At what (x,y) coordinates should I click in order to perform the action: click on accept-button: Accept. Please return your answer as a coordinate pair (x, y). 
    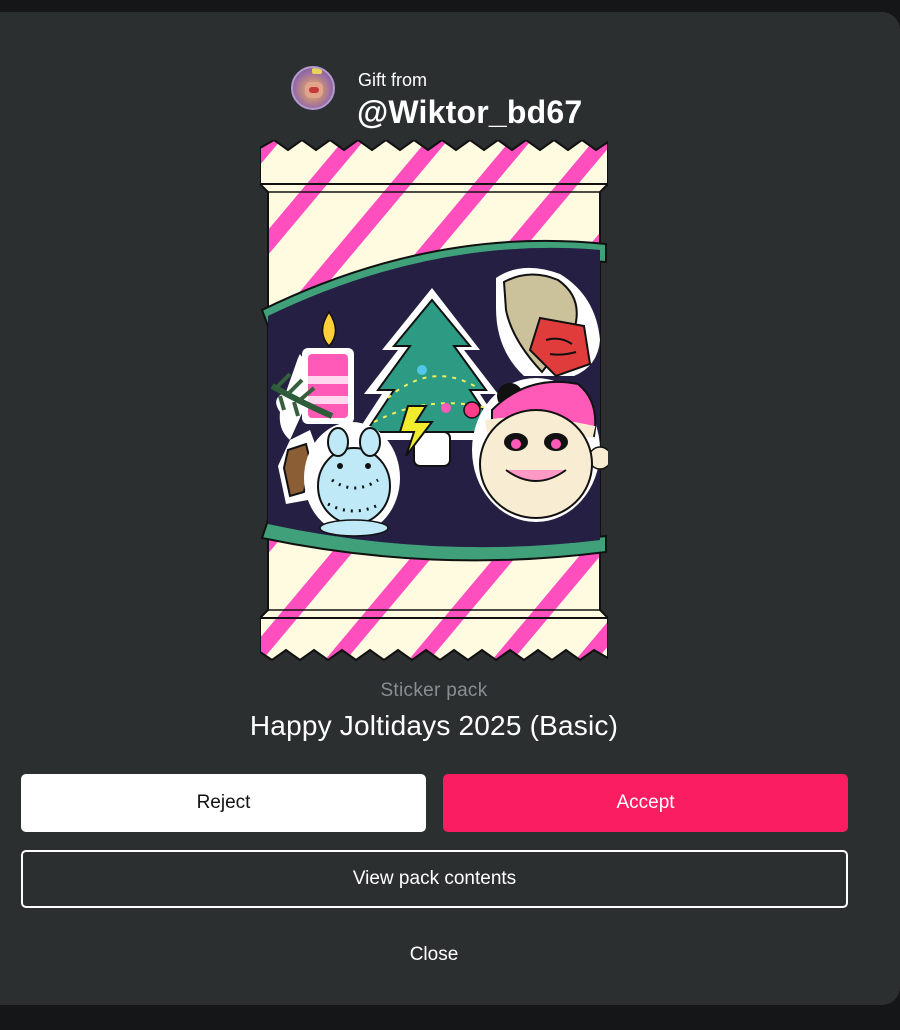
    Looking at the image, I should click on (645, 803).